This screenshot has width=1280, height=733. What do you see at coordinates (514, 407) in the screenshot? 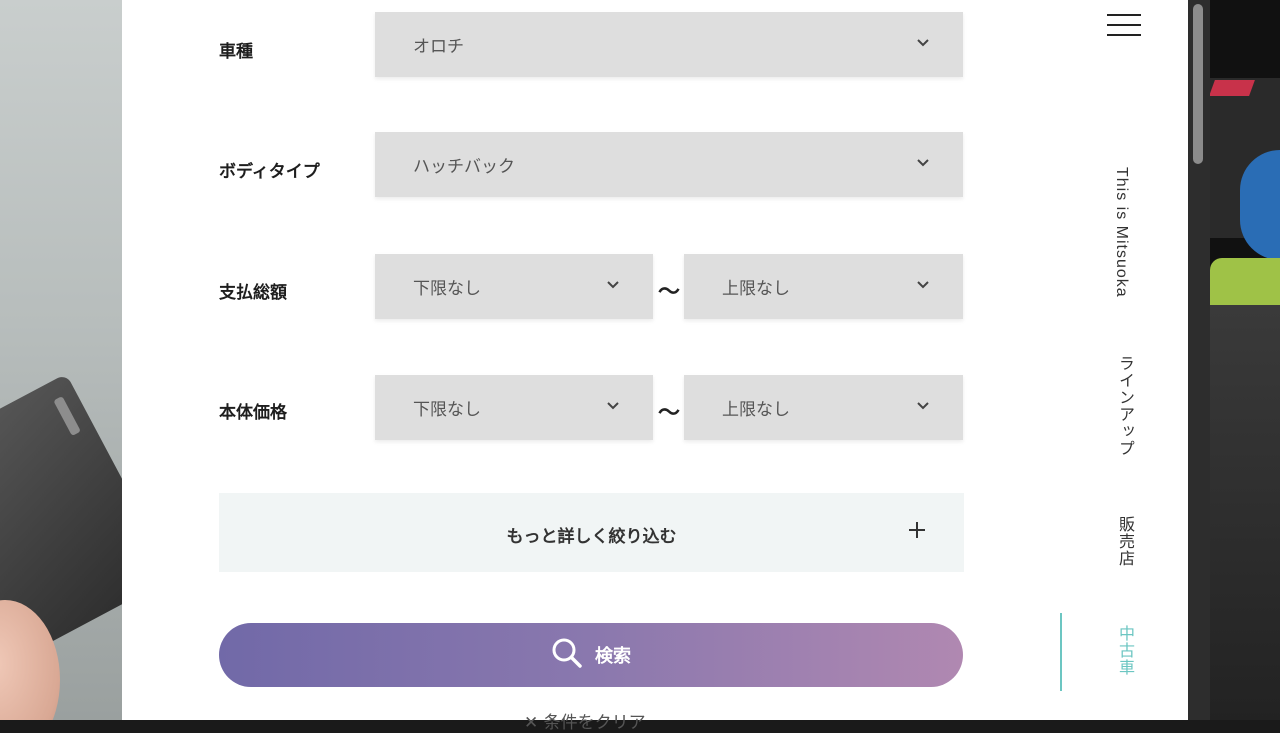
I see `body-price-min-select: 下限なし` at bounding box center [514, 407].